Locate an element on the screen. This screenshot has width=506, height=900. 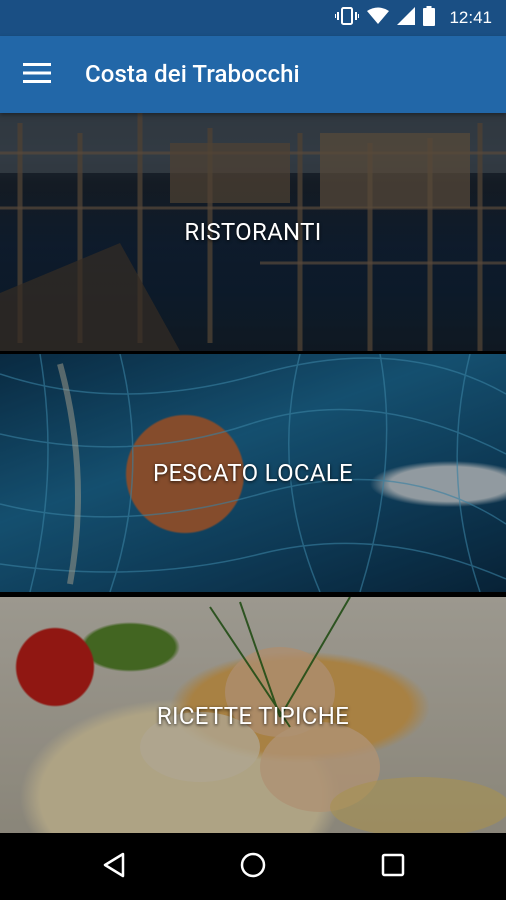
app-title: Costa dei Trabocchi is located at coordinates (192, 74).